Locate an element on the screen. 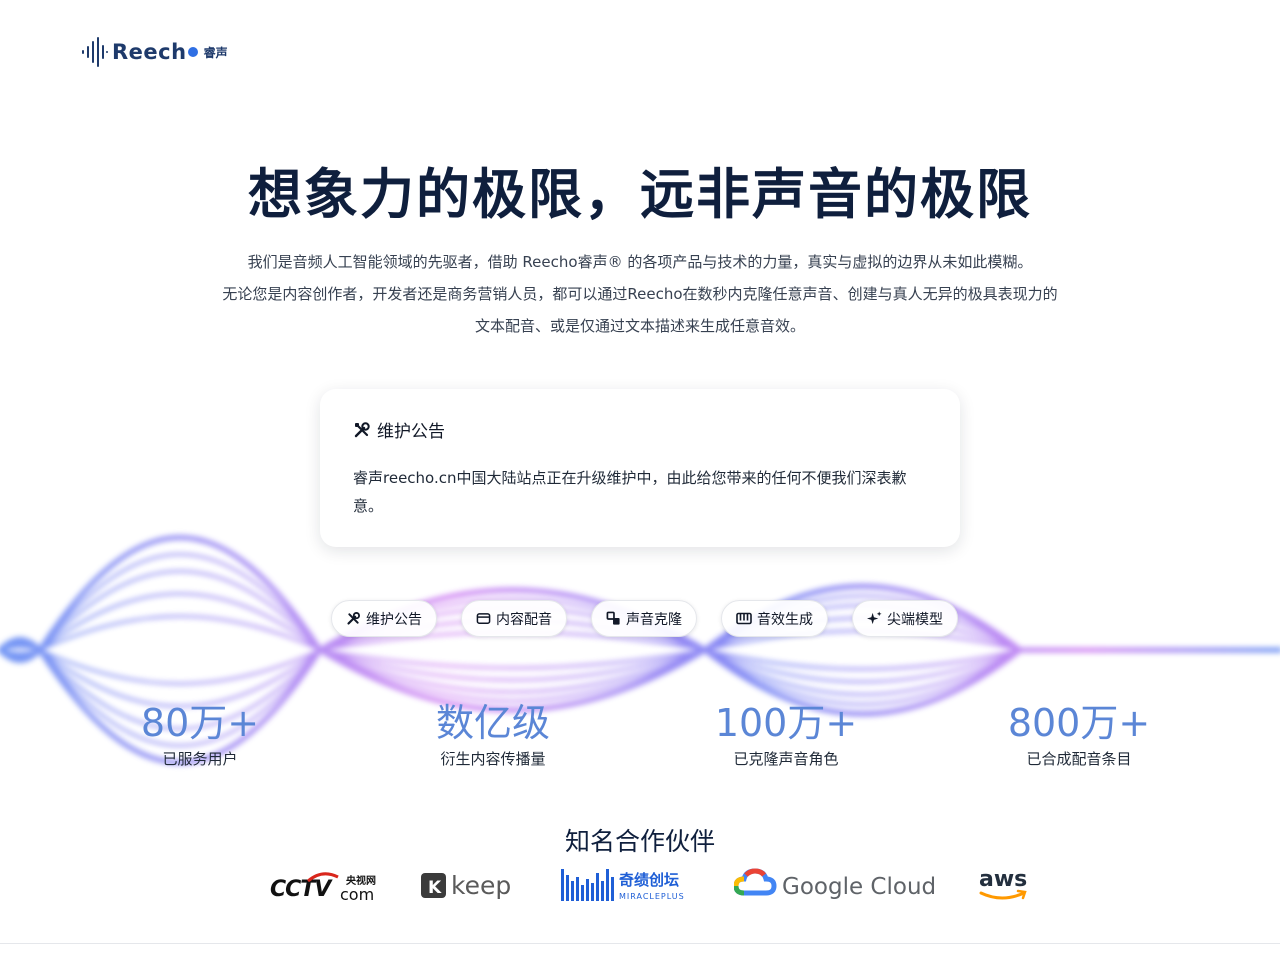 The width and height of the screenshot is (1280, 960). stat-value: 数亿级 is located at coordinates (492, 723).